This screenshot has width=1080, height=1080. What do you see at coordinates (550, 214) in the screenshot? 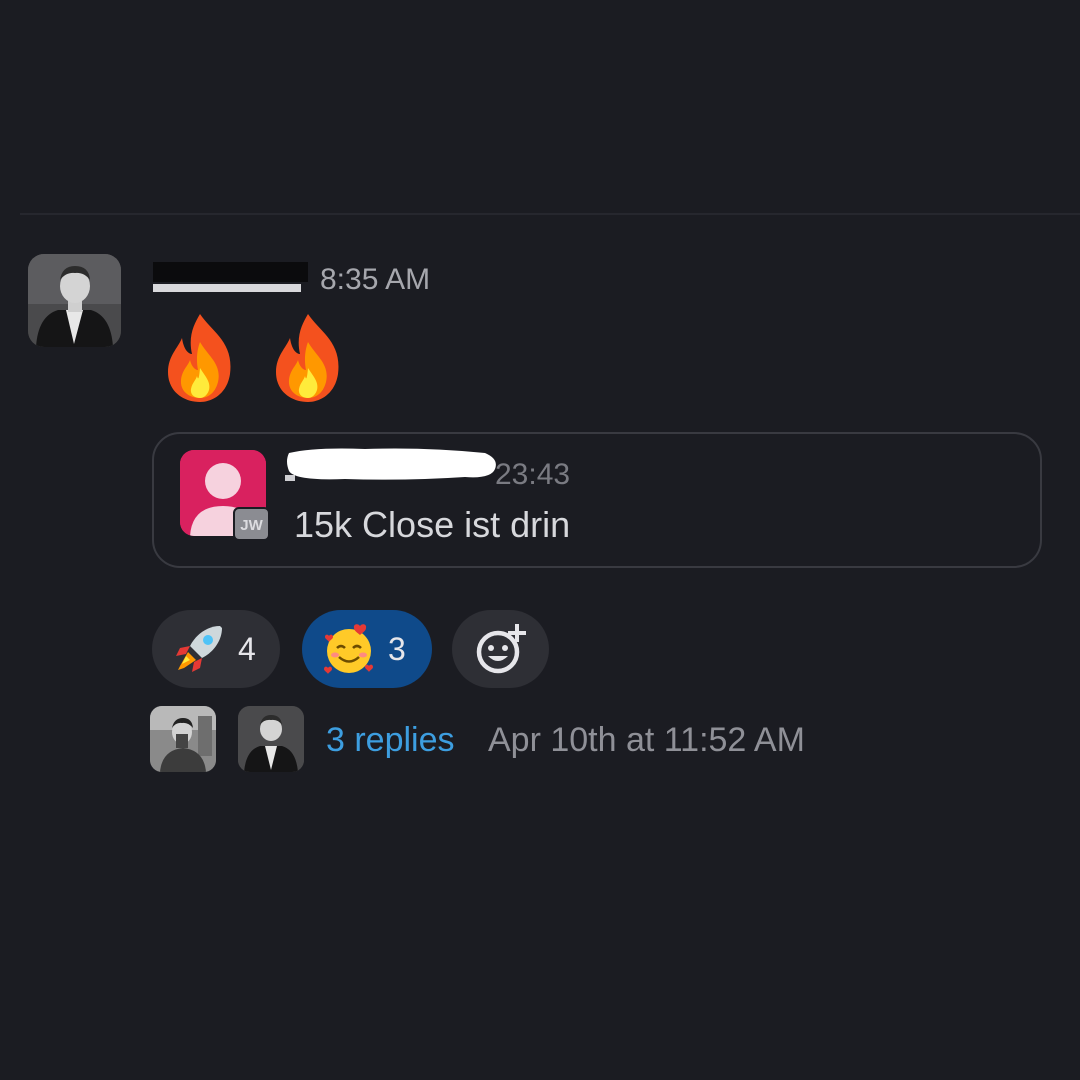
I see `message-divider` at bounding box center [550, 214].